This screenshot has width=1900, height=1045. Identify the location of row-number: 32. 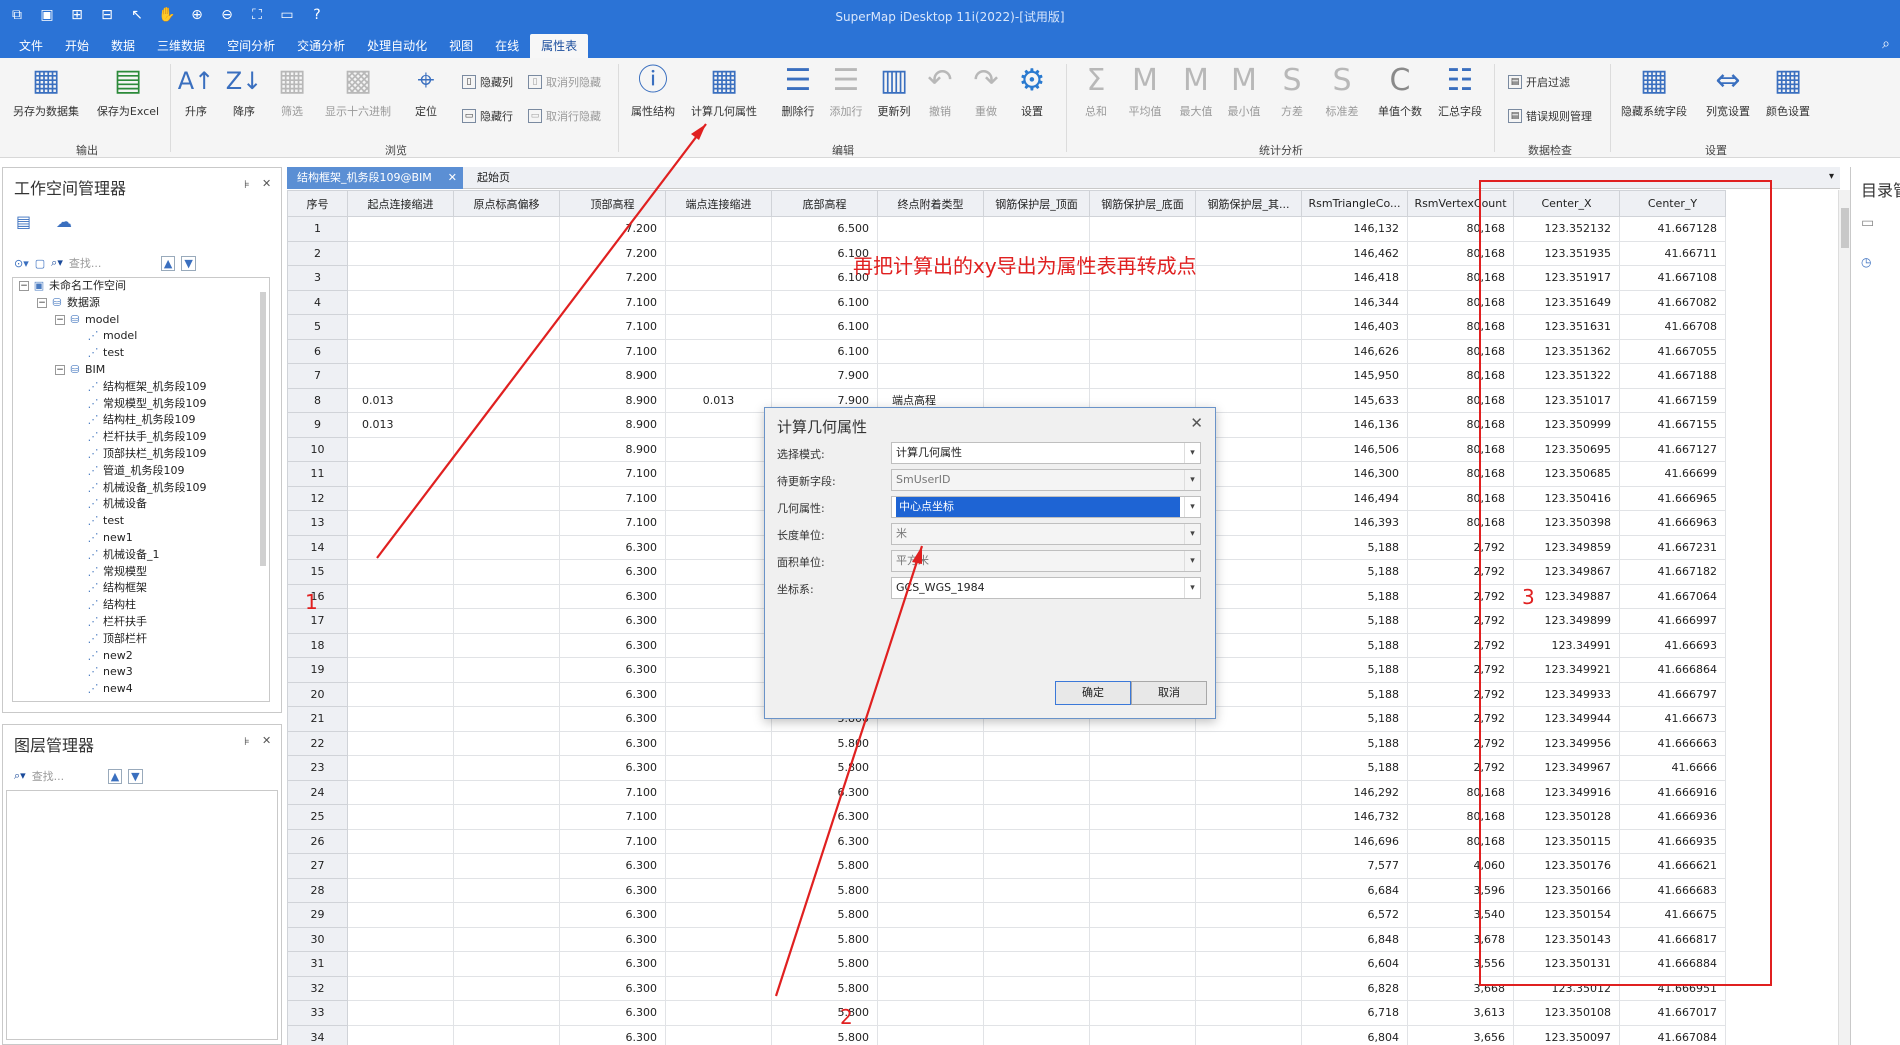
(317, 988).